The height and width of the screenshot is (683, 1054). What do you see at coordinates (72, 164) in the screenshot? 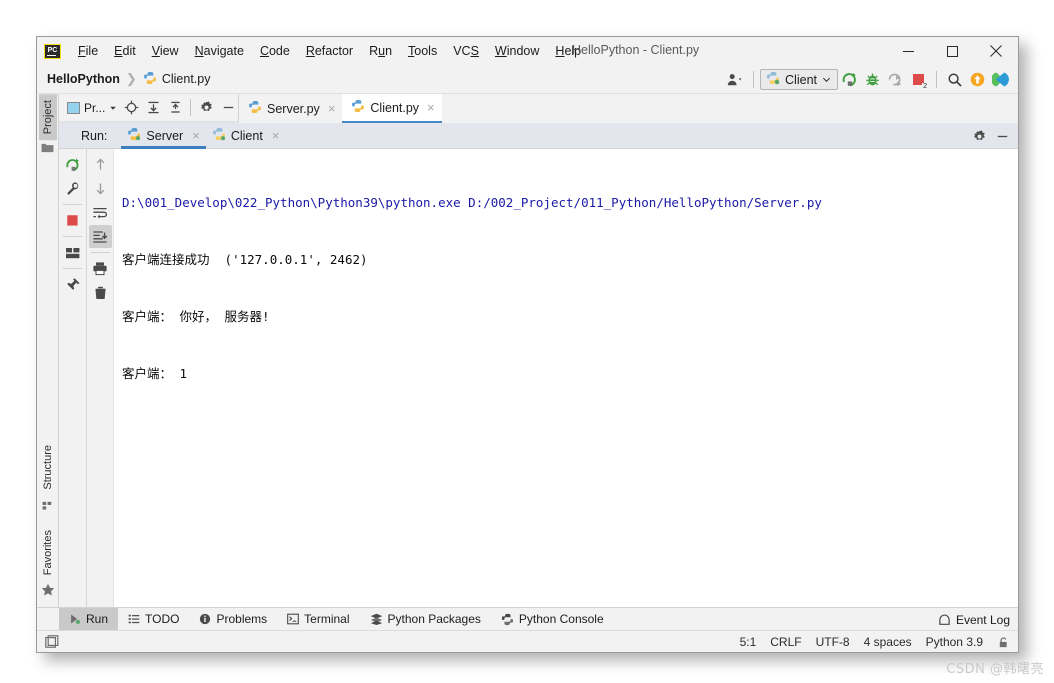
I see `rerun-icon` at bounding box center [72, 164].